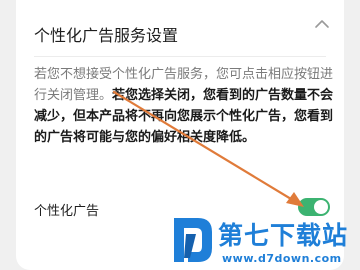  Describe the element at coordinates (282, 258) in the screenshot. I see `watermark-url: www.d7down.com` at that location.